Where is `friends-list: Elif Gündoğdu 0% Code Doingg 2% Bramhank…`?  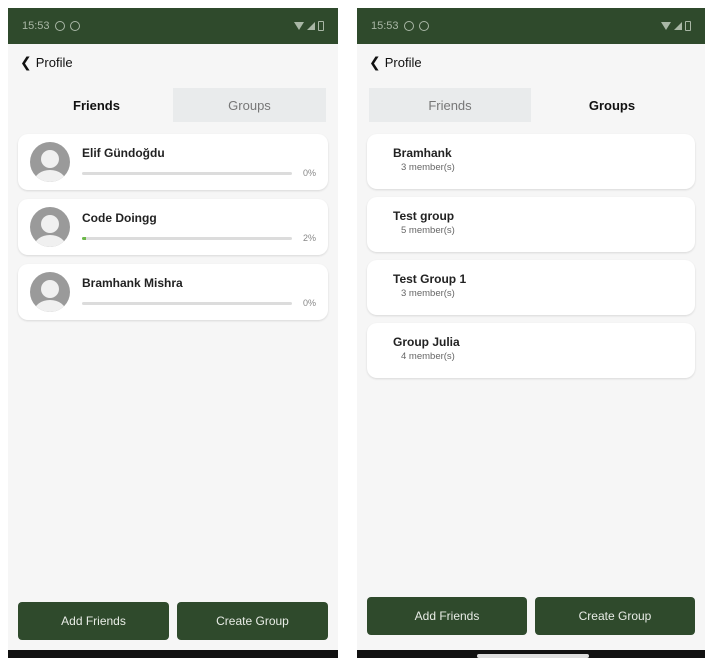
friends-list: Elif Gündoğdu 0% Code Doingg 2% Bramhank… is located at coordinates (173, 227).